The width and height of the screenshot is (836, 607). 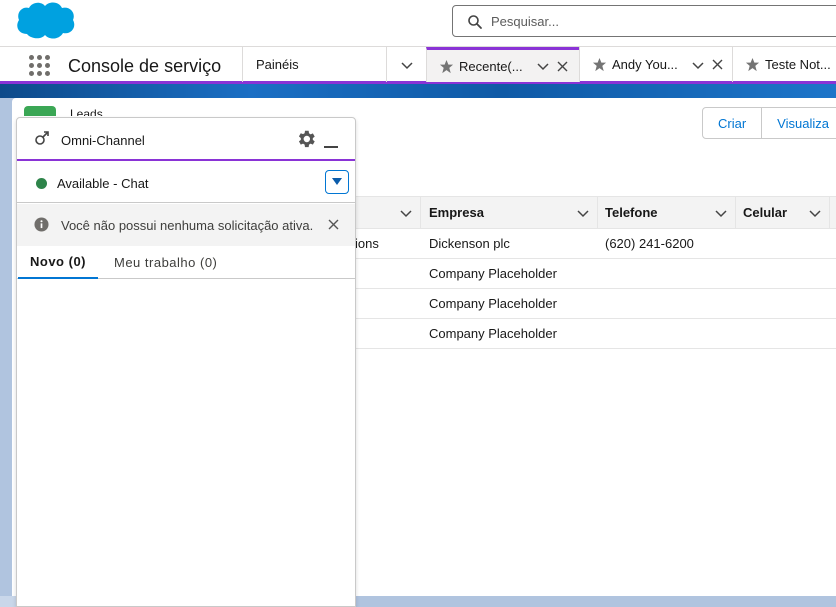 What do you see at coordinates (509, 212) in the screenshot?
I see `column-header-empresa: Empresa` at bounding box center [509, 212].